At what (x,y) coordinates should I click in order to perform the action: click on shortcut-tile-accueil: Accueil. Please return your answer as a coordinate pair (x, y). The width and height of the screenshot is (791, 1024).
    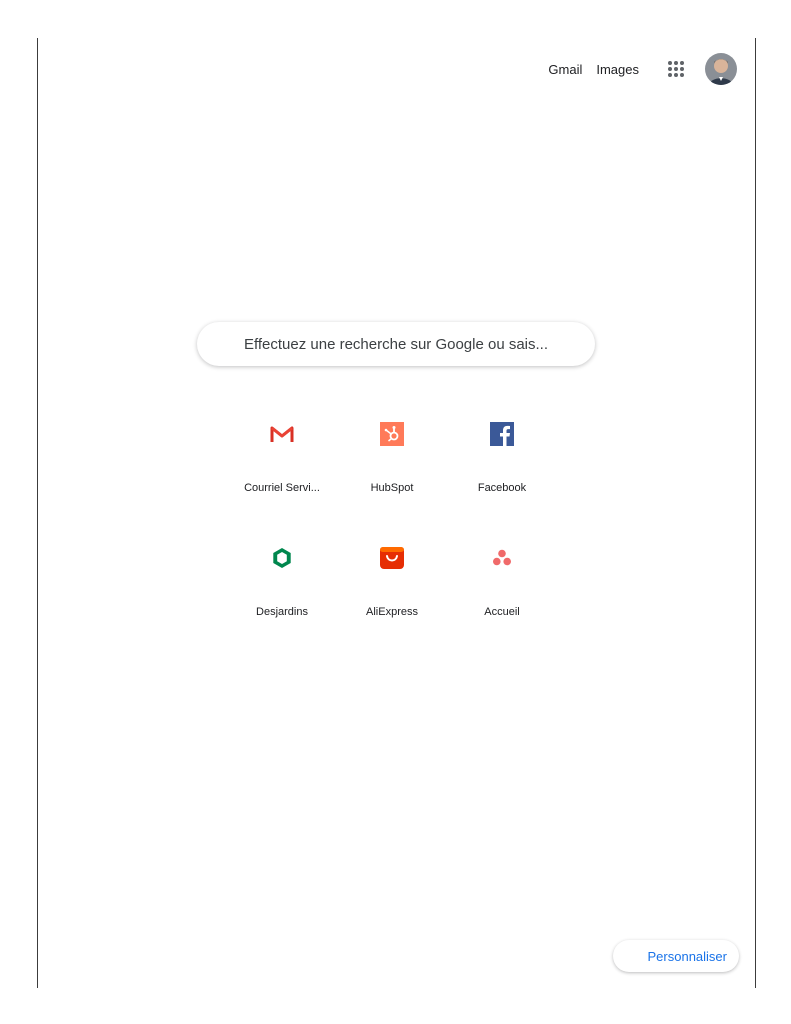
    Looking at the image, I should click on (502, 582).